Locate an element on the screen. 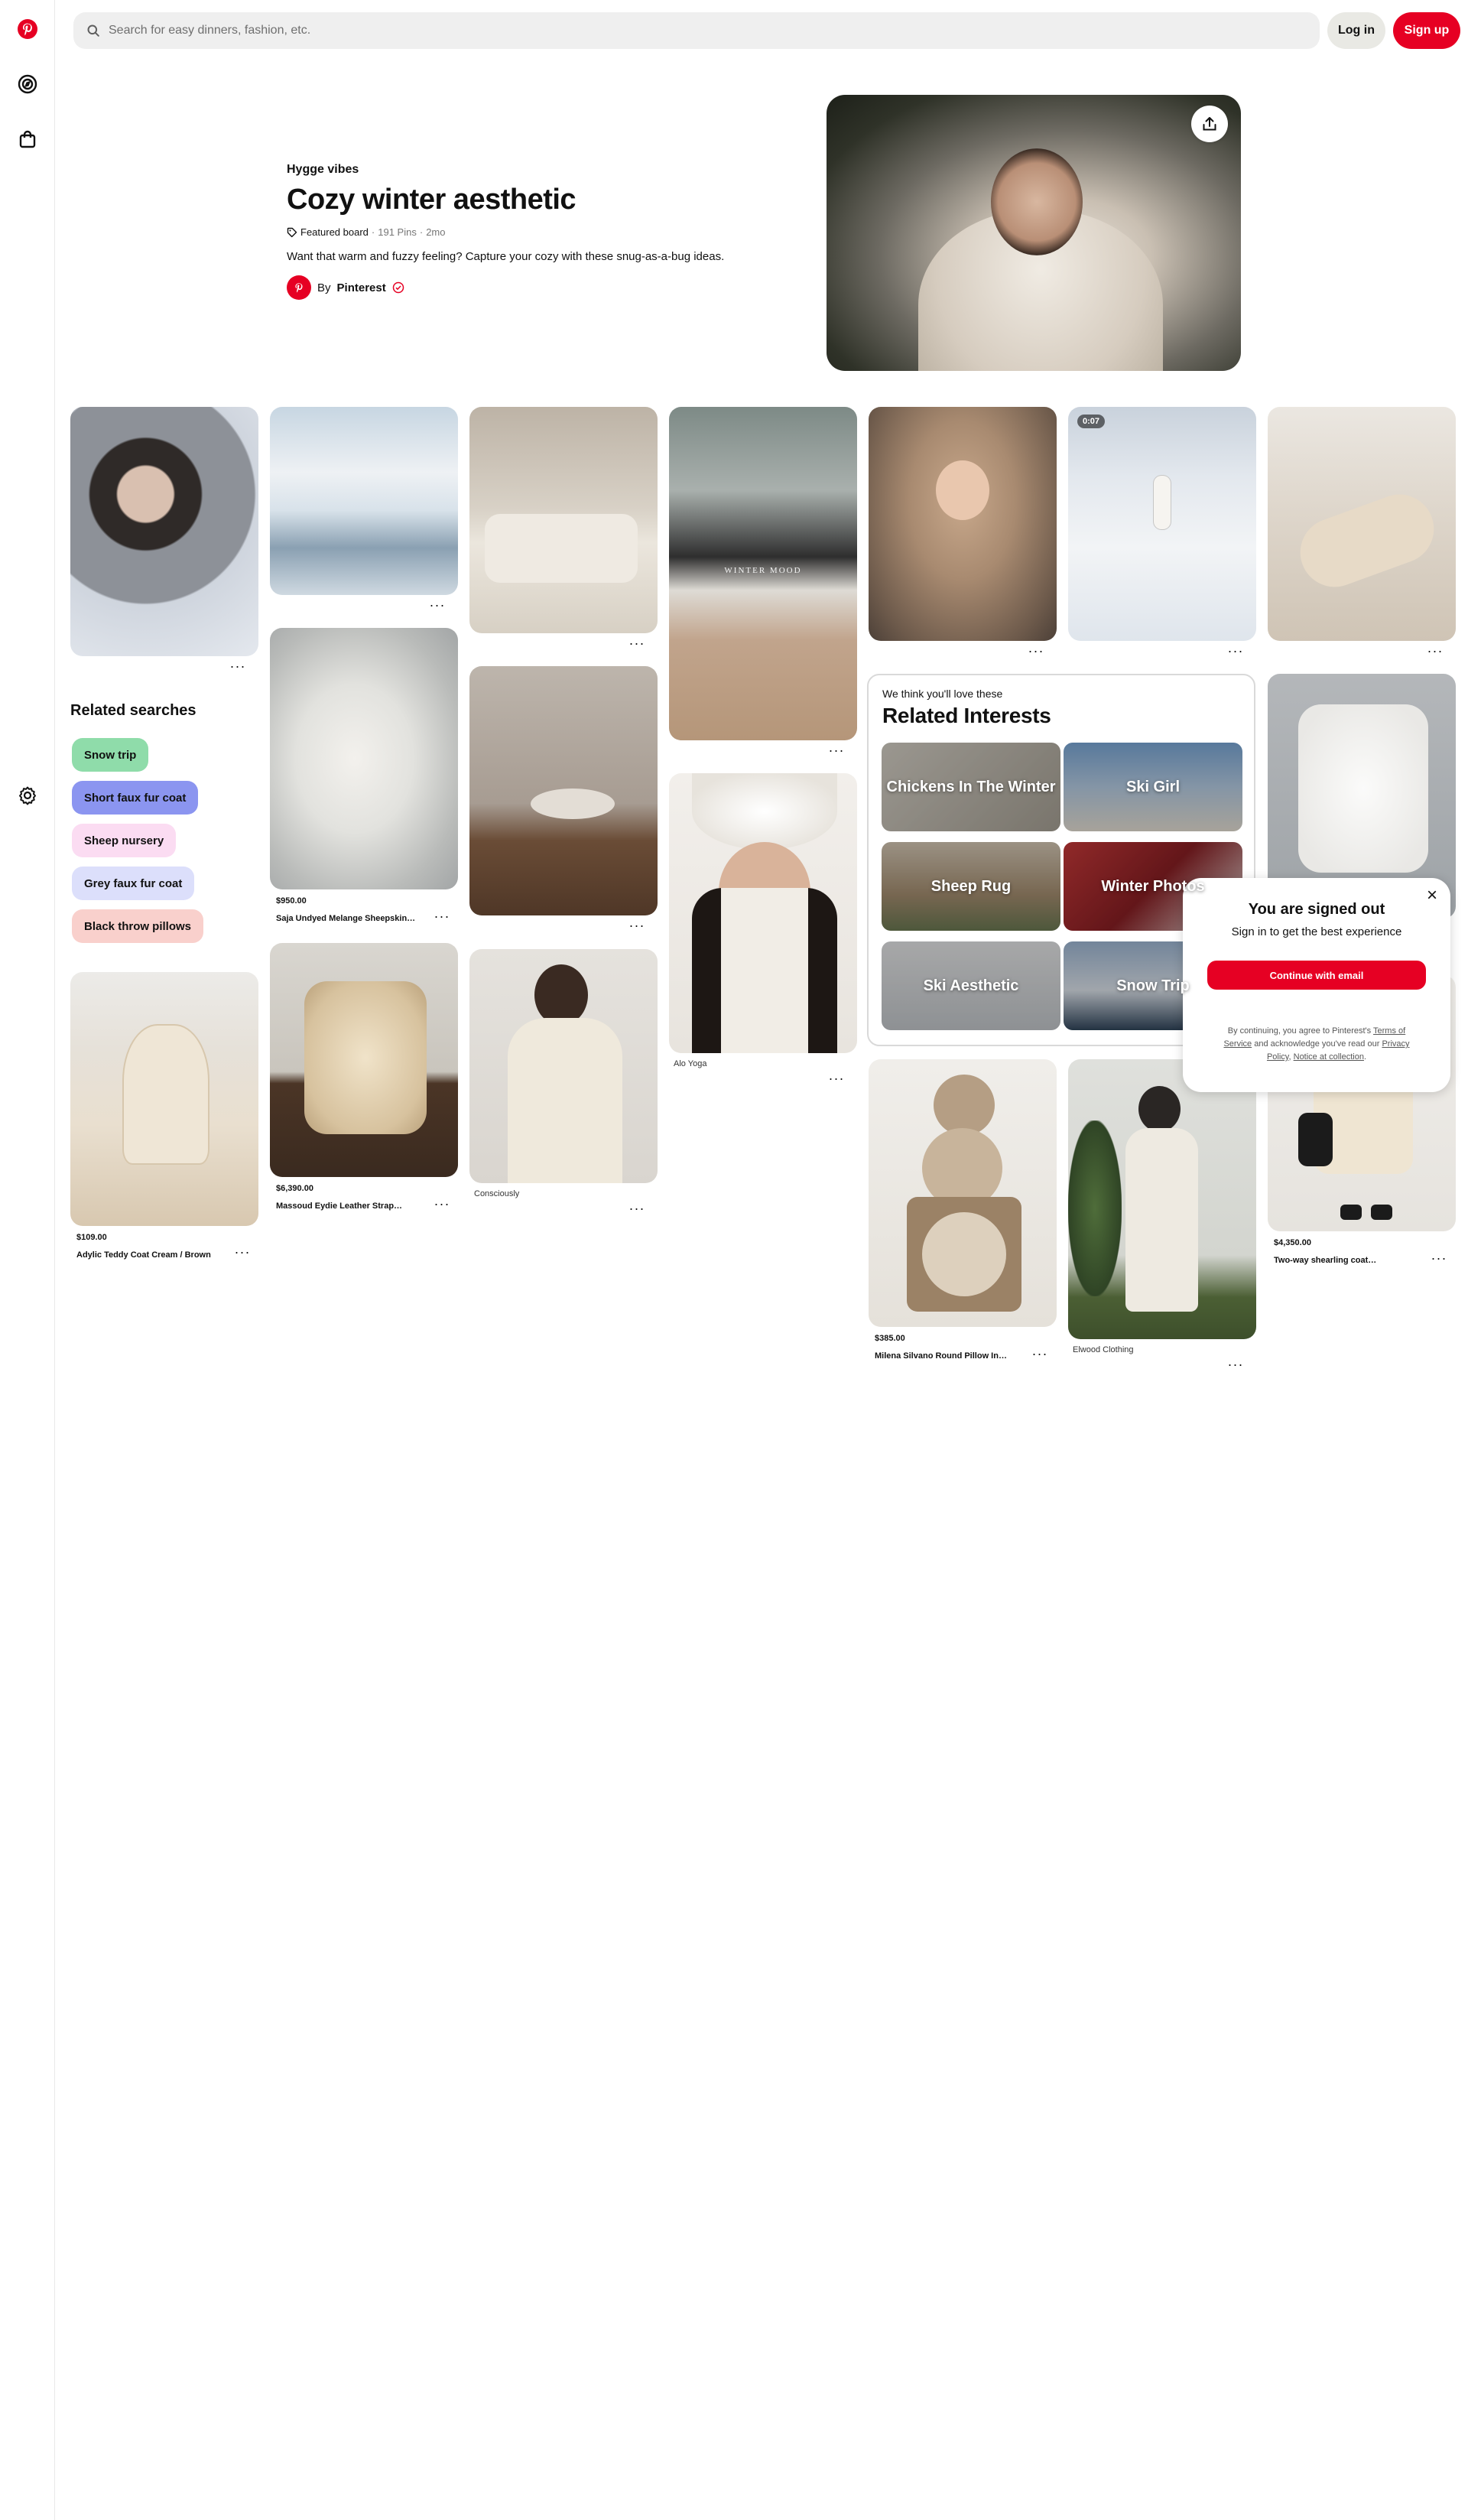 The width and height of the screenshot is (1468, 2520). pin-source: Consciously is located at coordinates (496, 1193).